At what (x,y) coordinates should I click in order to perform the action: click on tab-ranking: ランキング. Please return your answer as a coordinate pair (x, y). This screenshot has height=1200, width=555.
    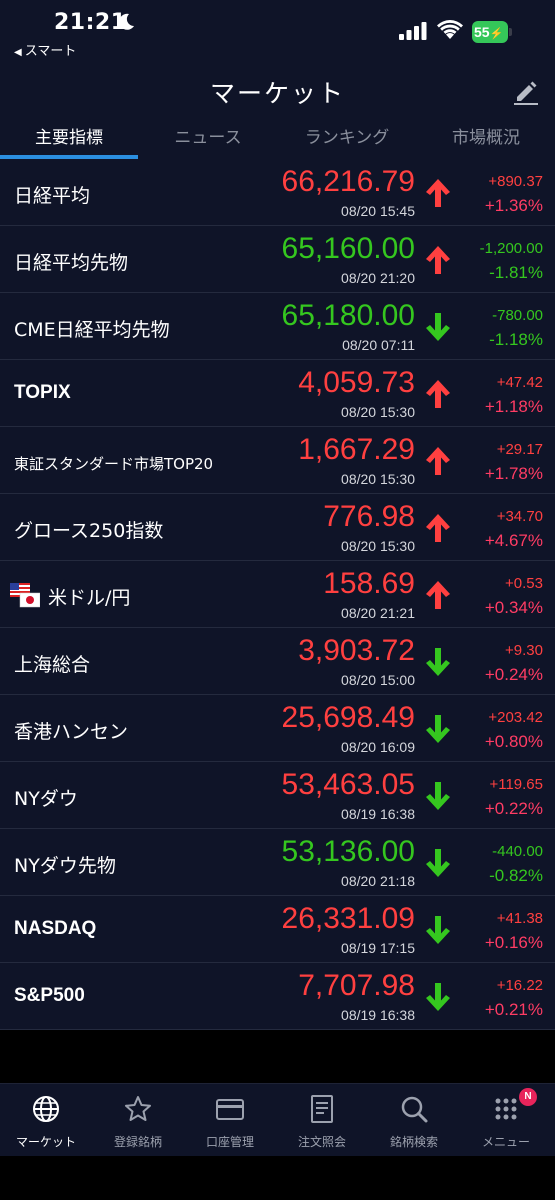
    Looking at the image, I should click on (347, 140).